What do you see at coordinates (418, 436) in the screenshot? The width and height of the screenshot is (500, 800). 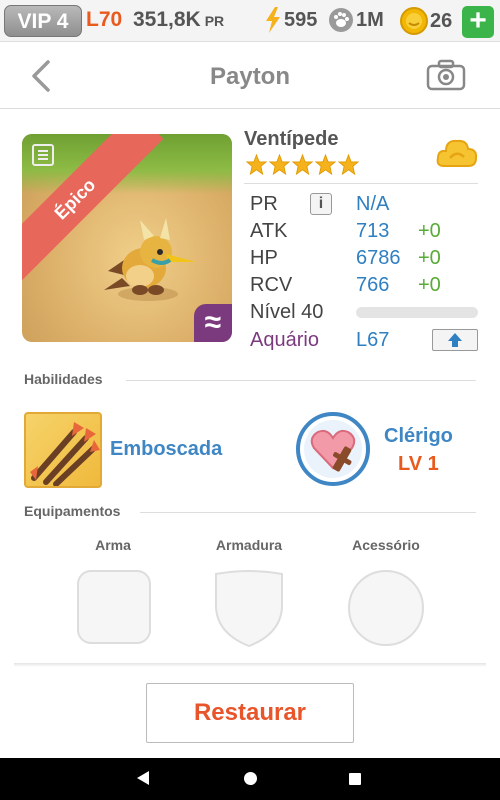 I see `class-name: Clérigo` at bounding box center [418, 436].